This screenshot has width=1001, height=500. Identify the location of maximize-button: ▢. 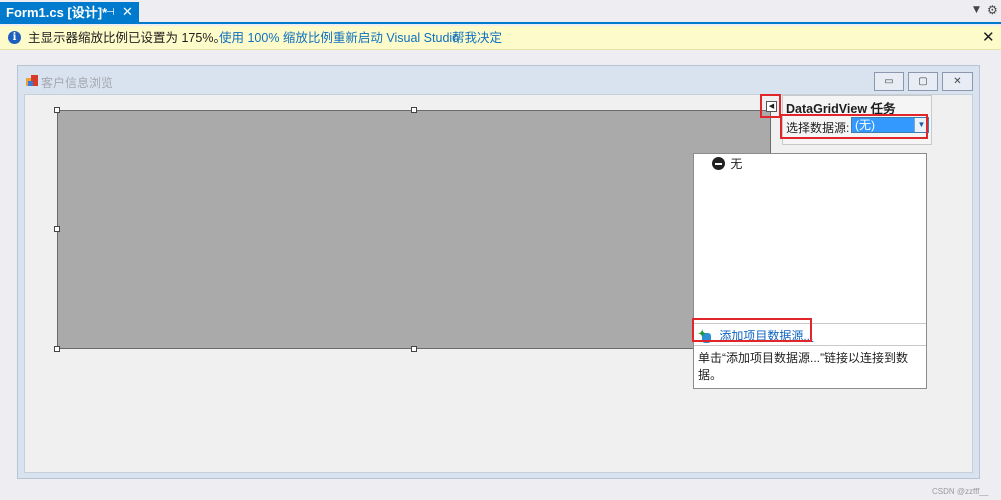
(923, 81).